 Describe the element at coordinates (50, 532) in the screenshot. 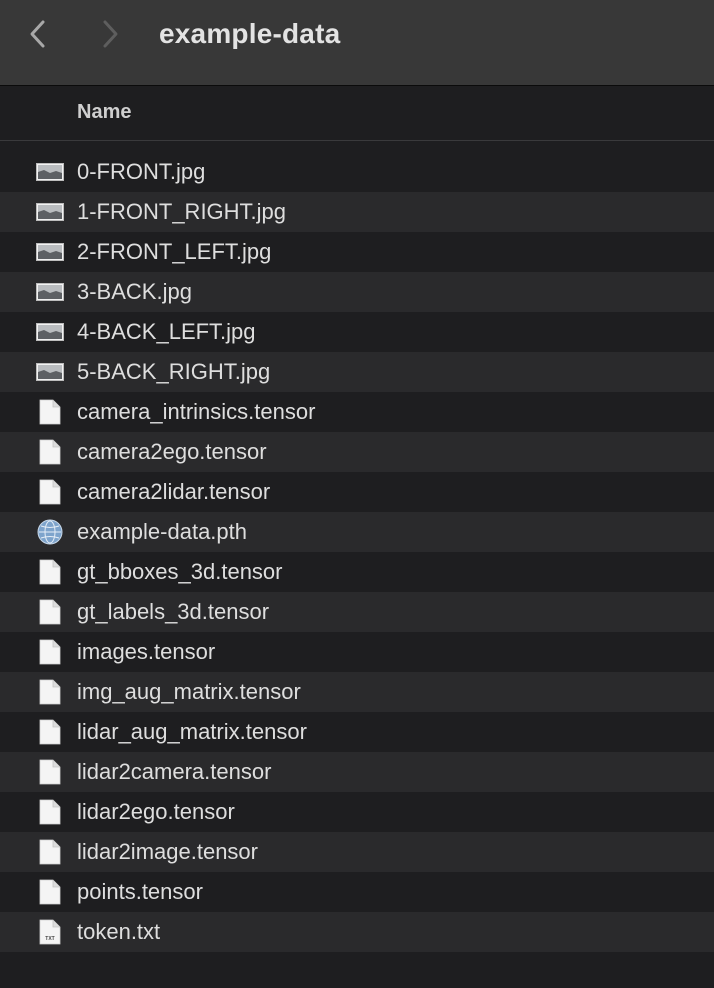

I see `globe-icon` at that location.